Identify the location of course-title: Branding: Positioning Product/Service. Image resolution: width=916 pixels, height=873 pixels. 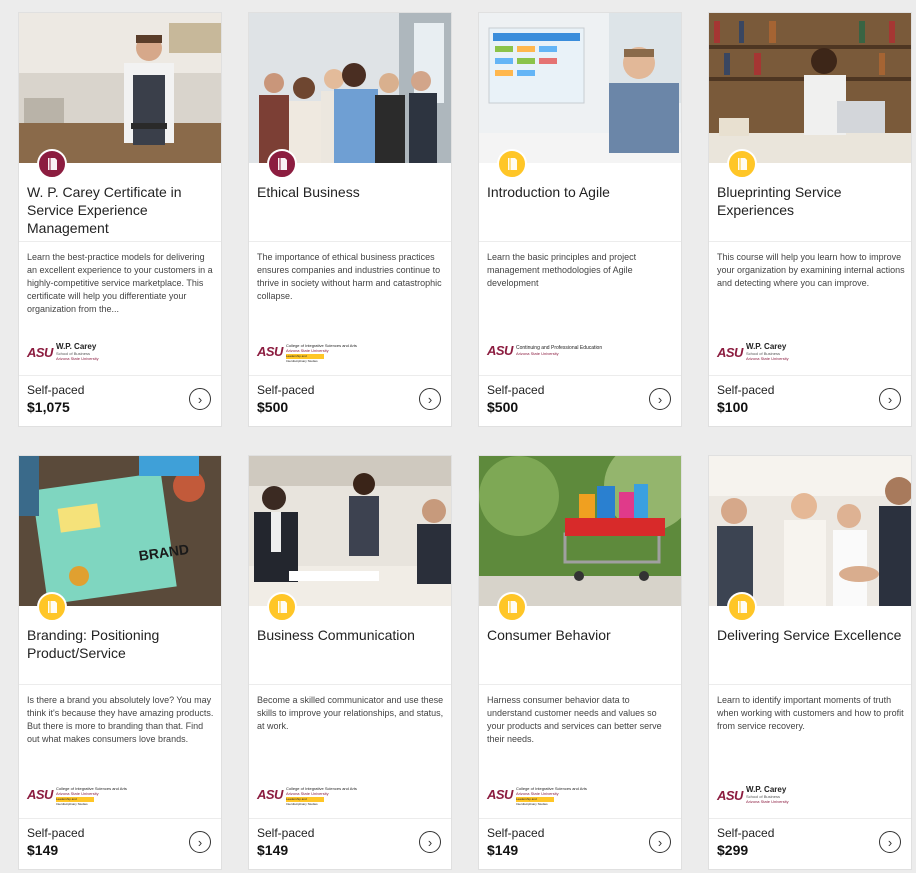
(121, 644).